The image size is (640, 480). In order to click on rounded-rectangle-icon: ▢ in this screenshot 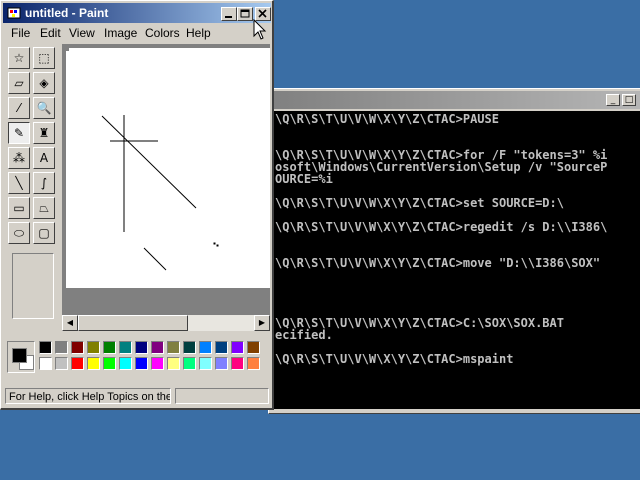, I will do `click(44, 233)`.